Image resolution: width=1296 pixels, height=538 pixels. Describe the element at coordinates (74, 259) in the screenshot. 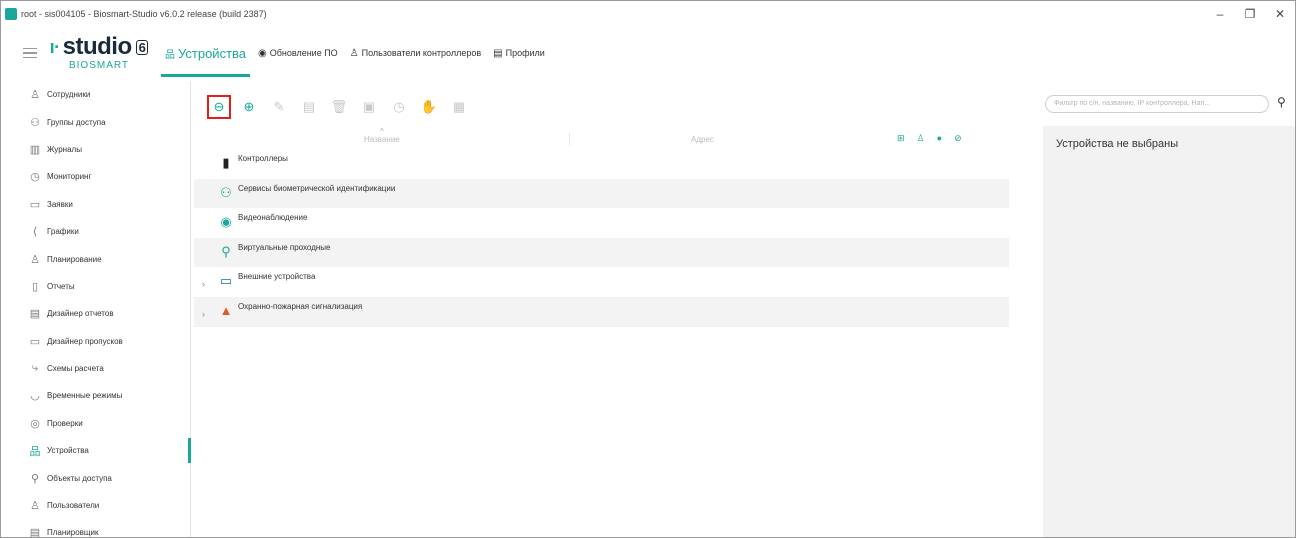

I see `sidebar-item-label: Планирование` at that location.